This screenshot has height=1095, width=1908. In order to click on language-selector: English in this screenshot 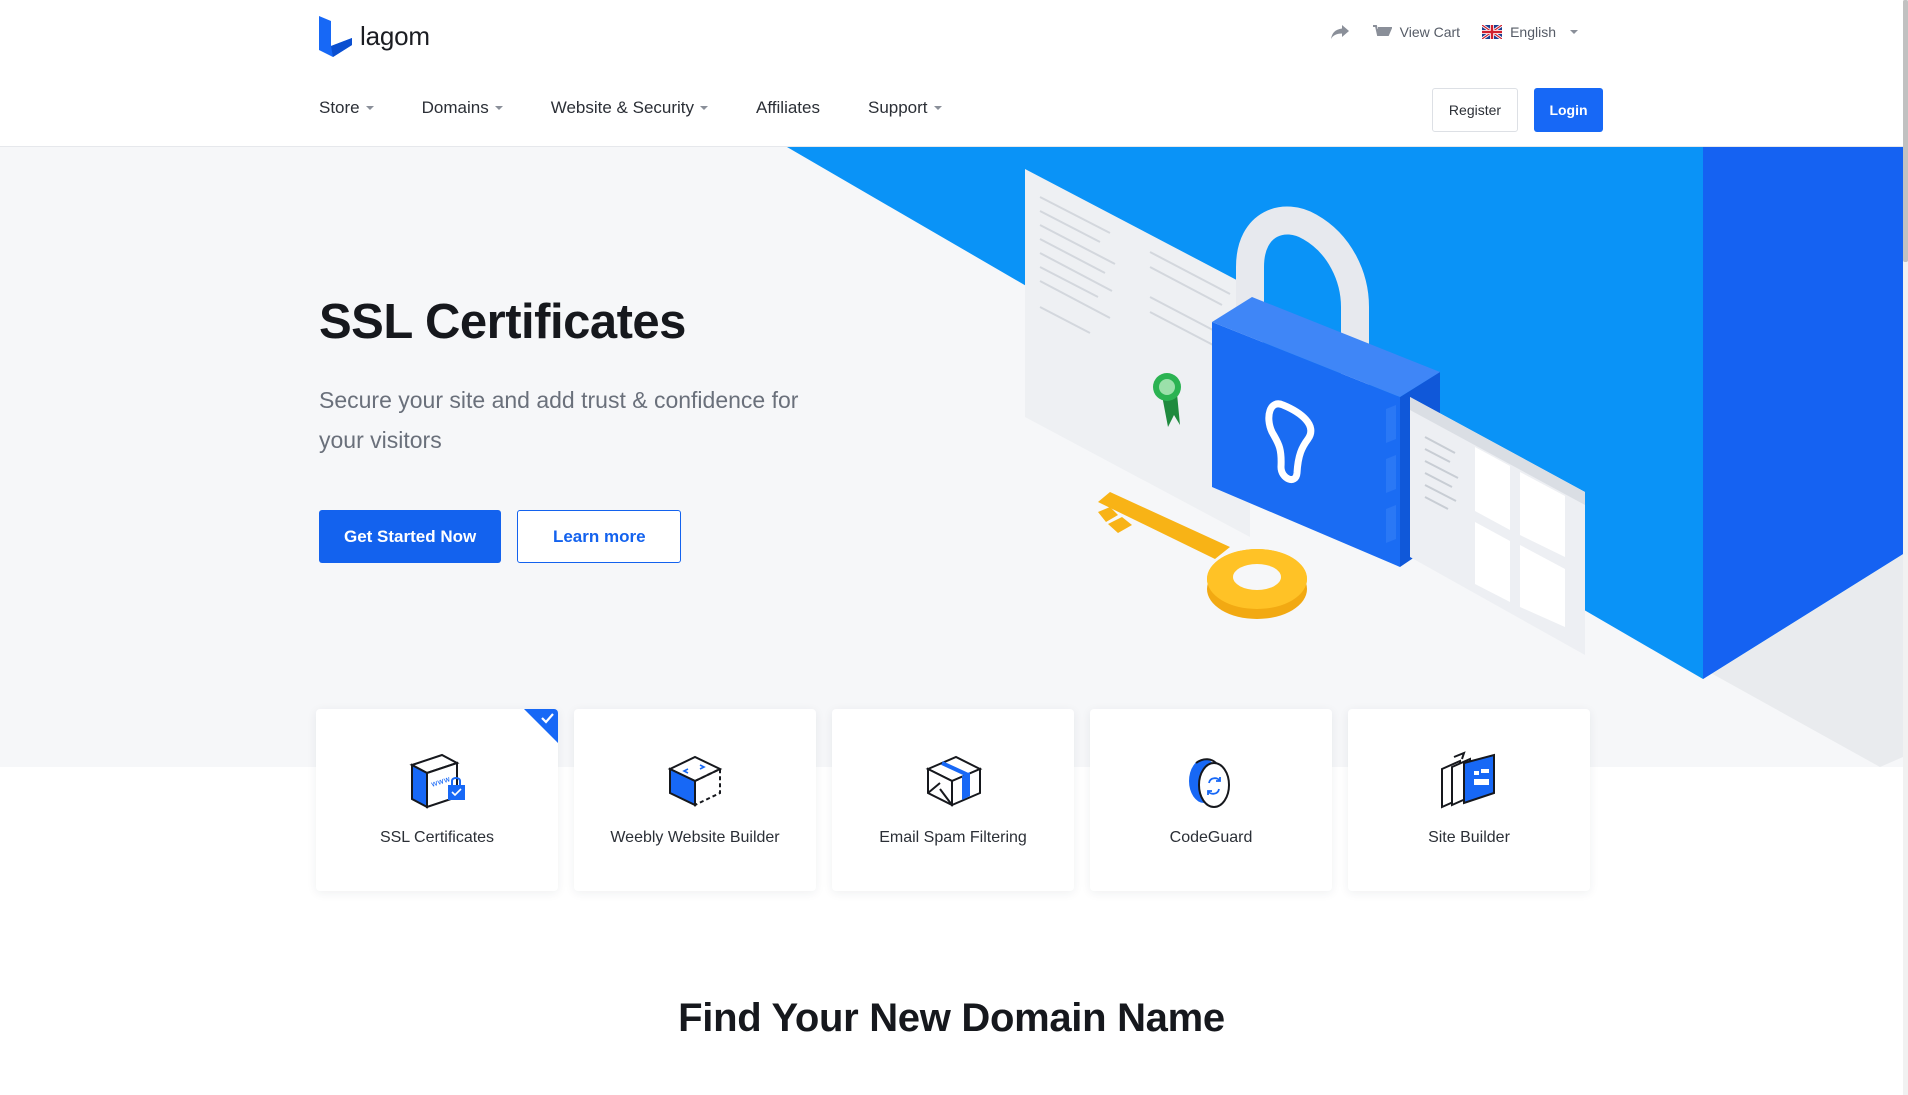, I will do `click(1530, 32)`.